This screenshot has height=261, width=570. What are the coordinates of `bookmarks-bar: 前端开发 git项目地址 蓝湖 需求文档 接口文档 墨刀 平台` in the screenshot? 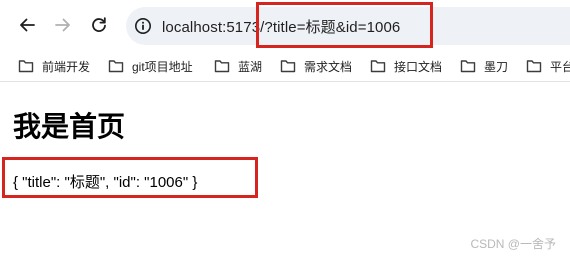 It's located at (285, 66).